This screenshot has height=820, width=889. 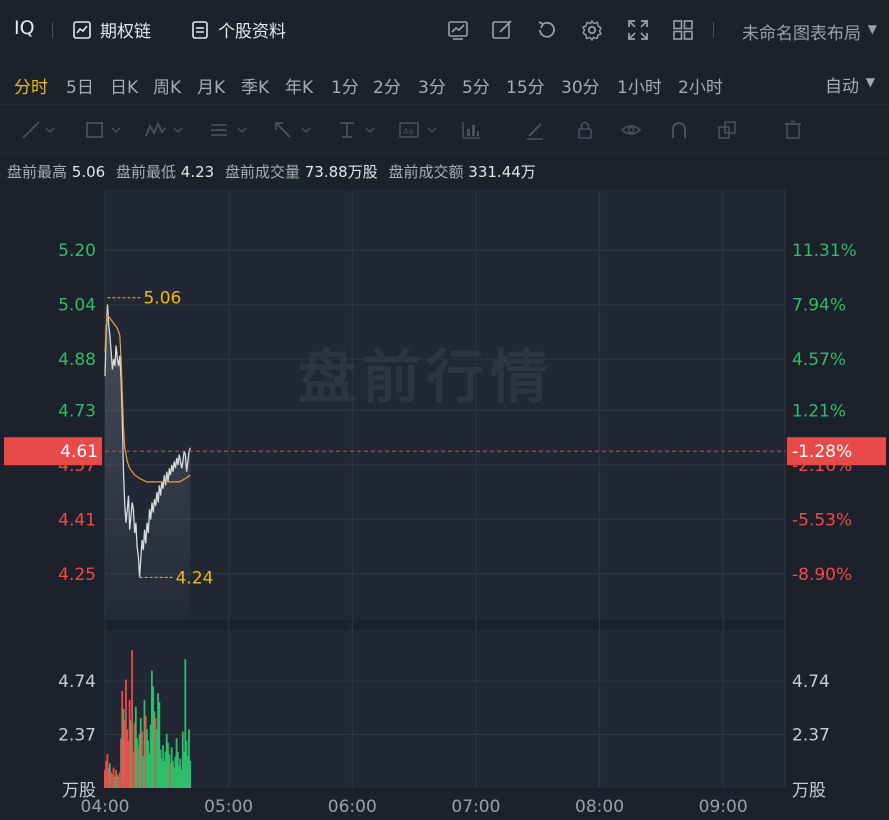 What do you see at coordinates (299, 85) in the screenshot?
I see `tab-period-6: 年K` at bounding box center [299, 85].